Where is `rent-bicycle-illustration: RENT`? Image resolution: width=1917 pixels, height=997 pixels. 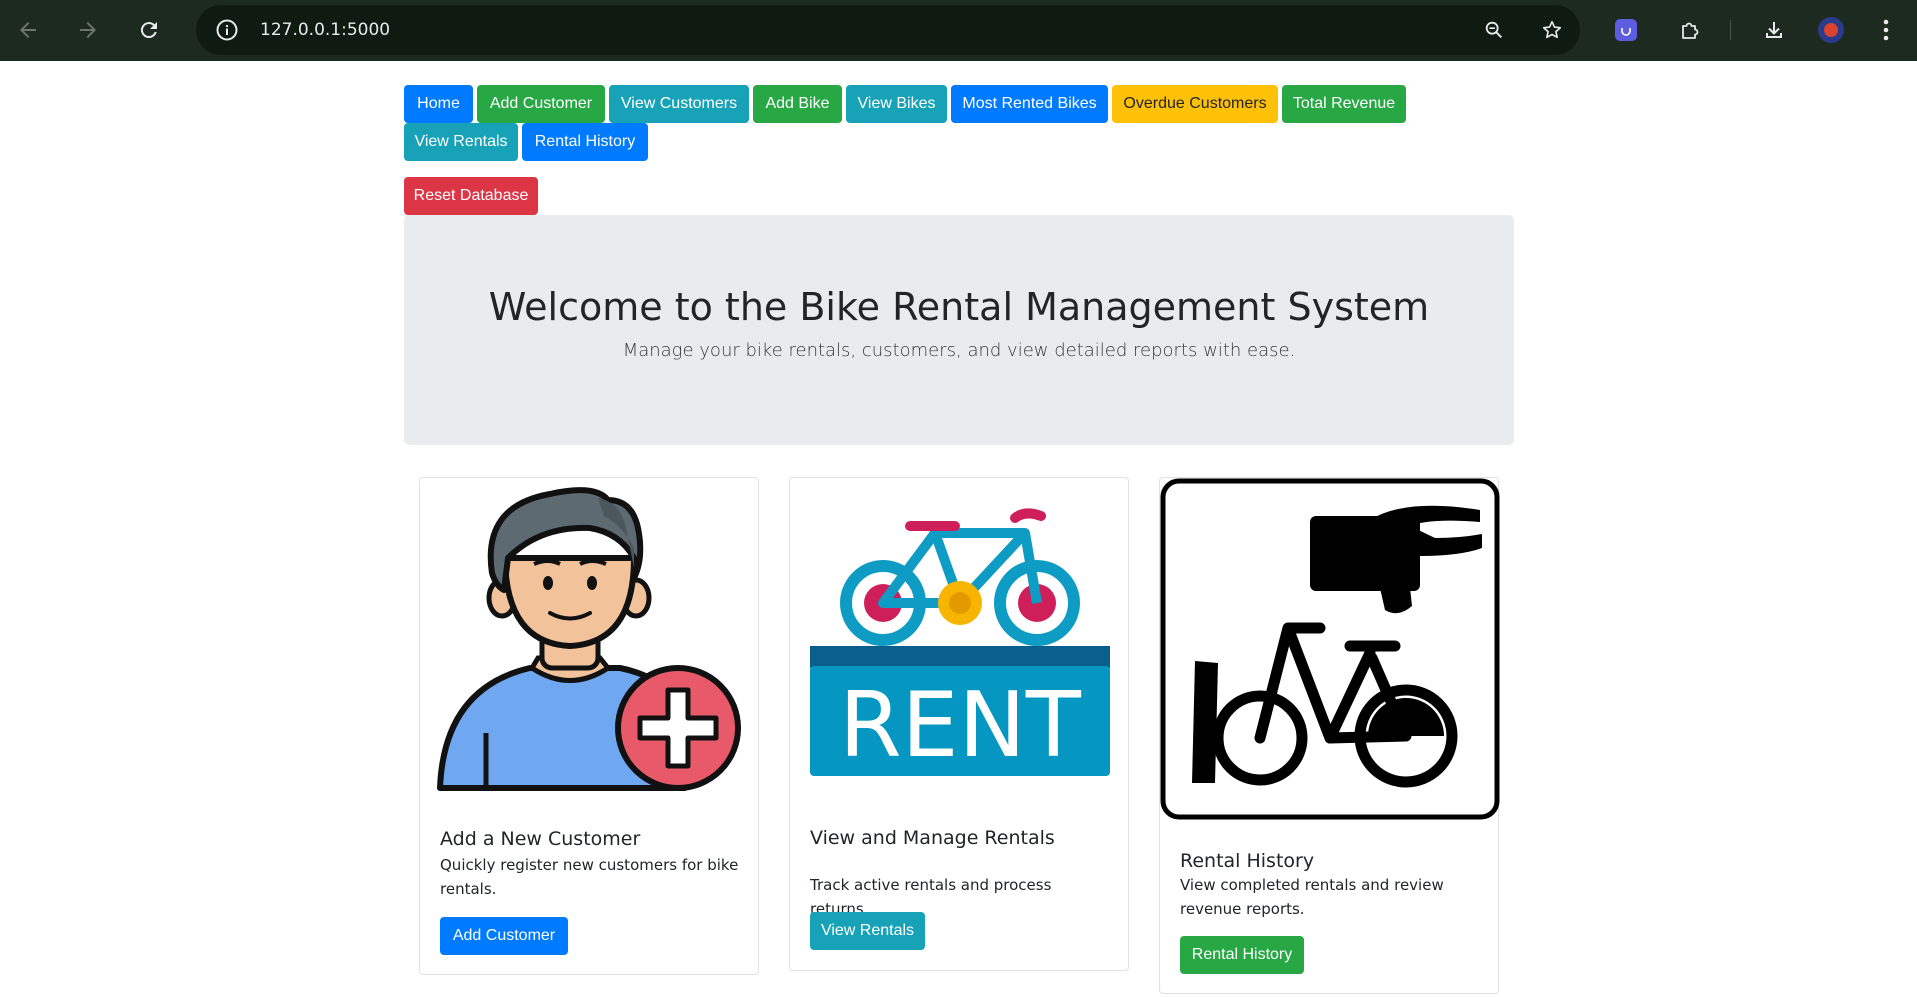 rent-bicycle-illustration: RENT is located at coordinates (960, 645).